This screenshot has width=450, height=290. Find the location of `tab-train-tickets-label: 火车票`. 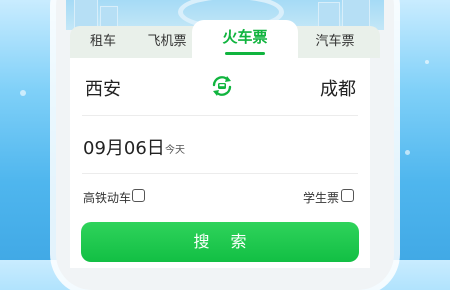

tab-train-tickets-label: 火车票 is located at coordinates (245, 37).